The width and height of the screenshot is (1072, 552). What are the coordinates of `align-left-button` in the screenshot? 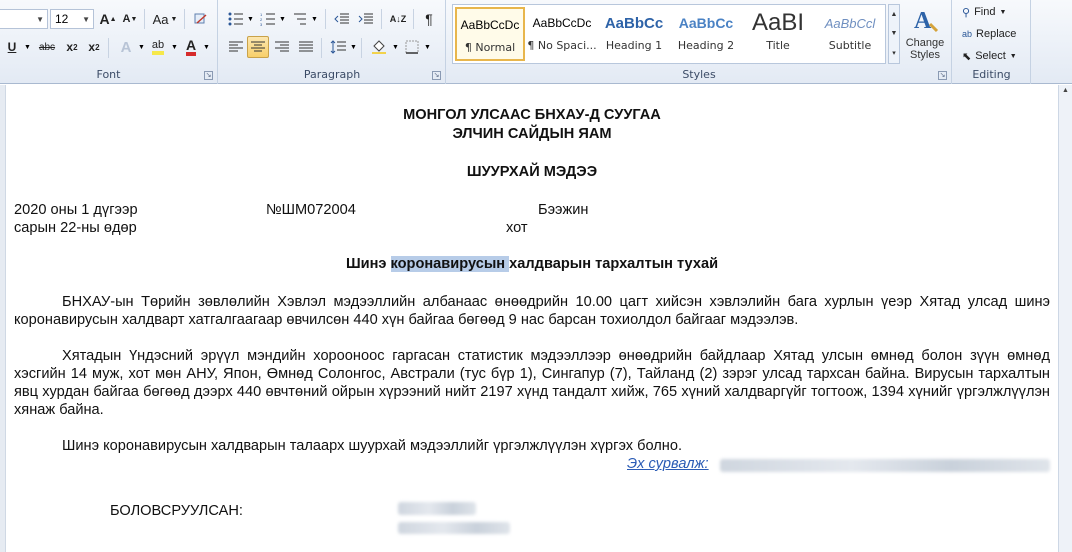 It's located at (236, 47).